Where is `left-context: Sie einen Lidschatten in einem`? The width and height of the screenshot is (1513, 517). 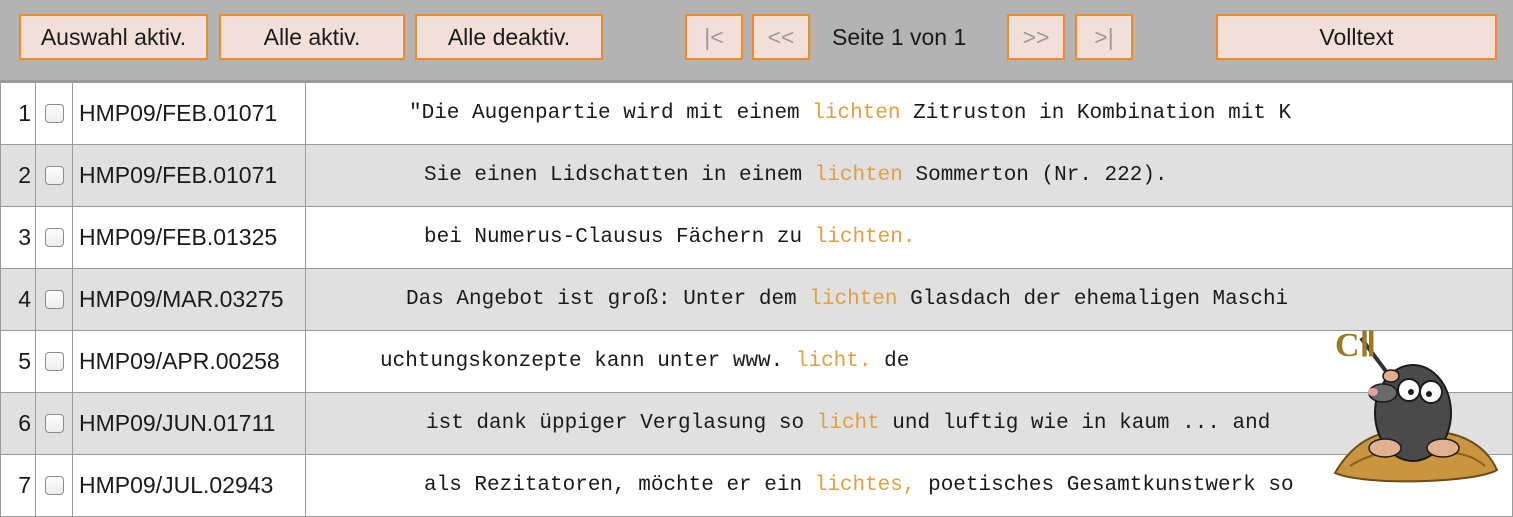
left-context: Sie einen Lidschatten in einem is located at coordinates (619, 175).